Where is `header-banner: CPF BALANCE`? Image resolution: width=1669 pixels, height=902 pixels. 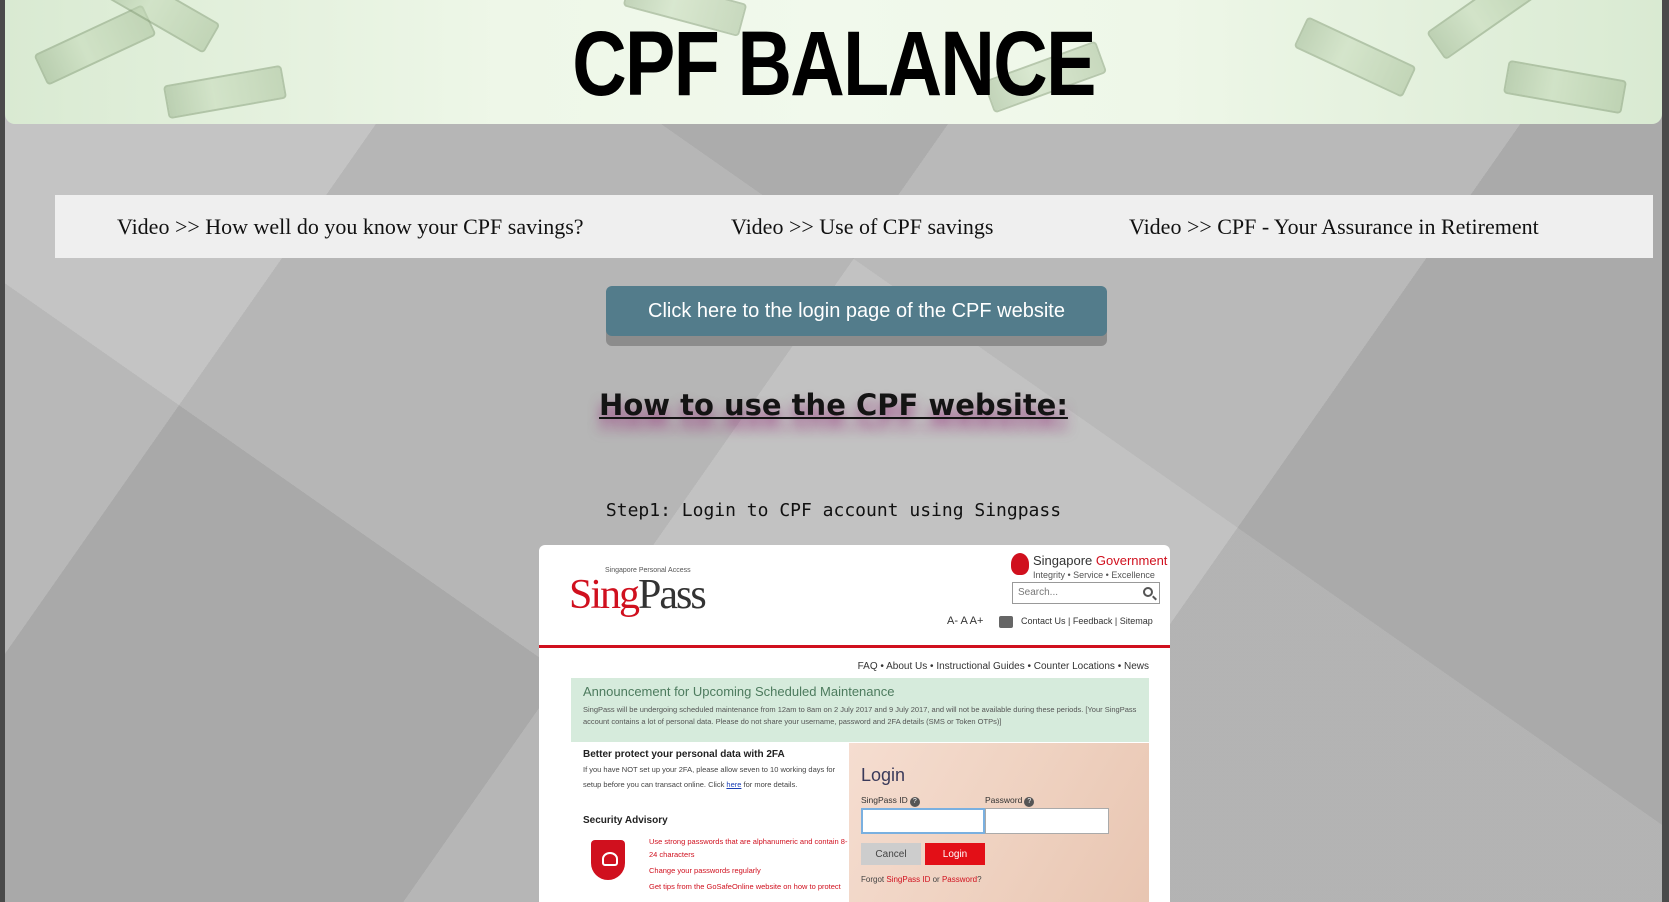 header-banner: CPF BALANCE is located at coordinates (833, 62).